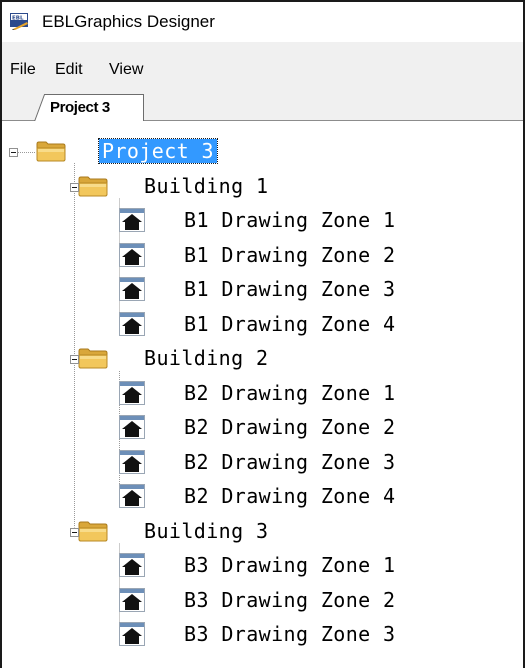 Image resolution: width=525 pixels, height=670 pixels. What do you see at coordinates (262, 22) in the screenshot?
I see `title-bar: EBL EBLGraphics Designer` at bounding box center [262, 22].